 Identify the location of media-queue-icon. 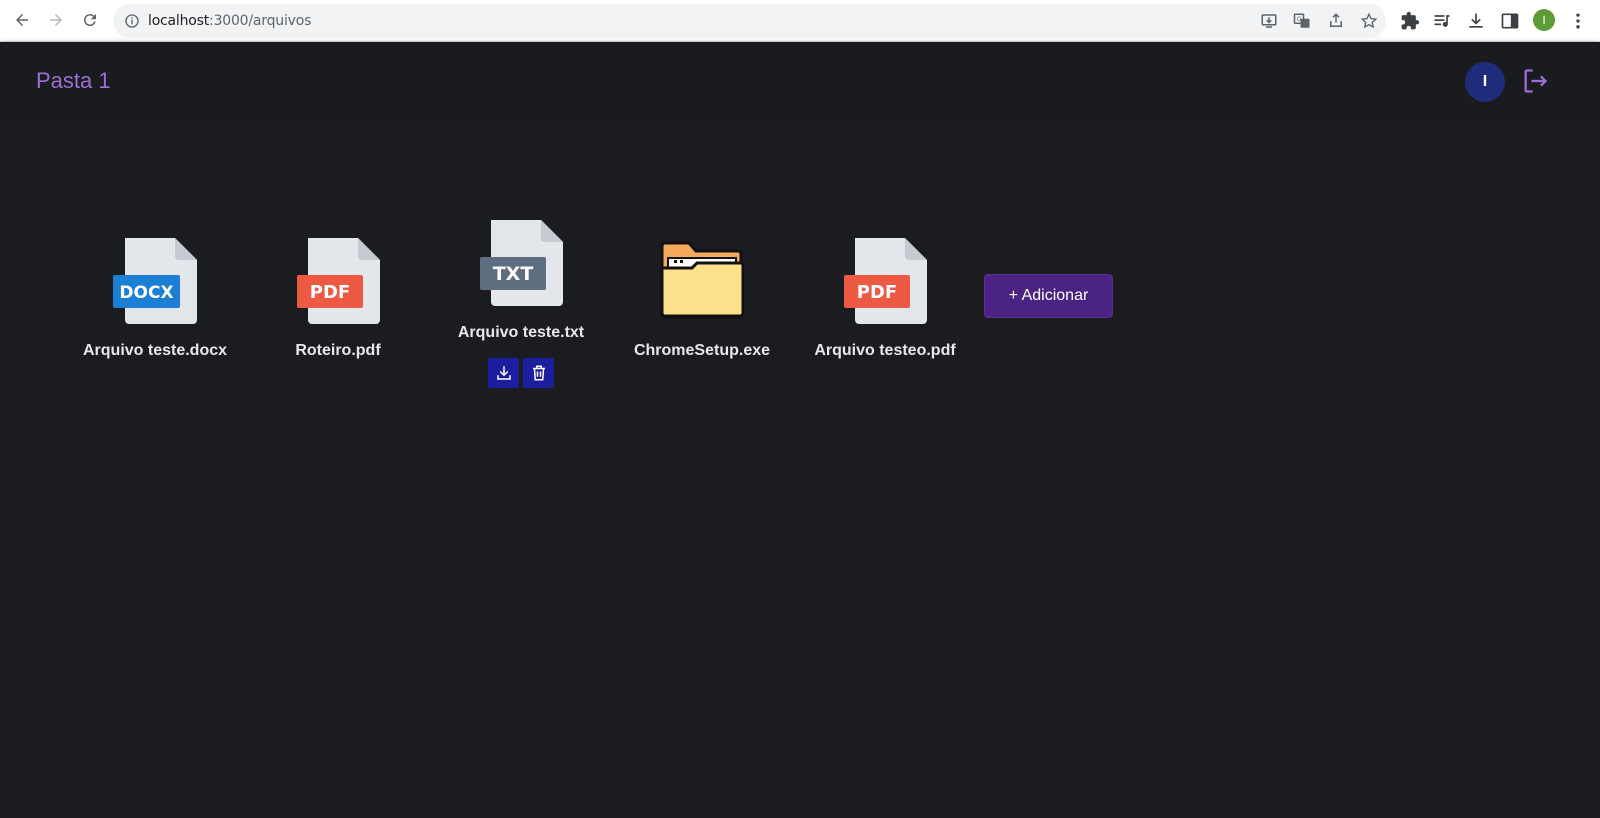
(1442, 21).